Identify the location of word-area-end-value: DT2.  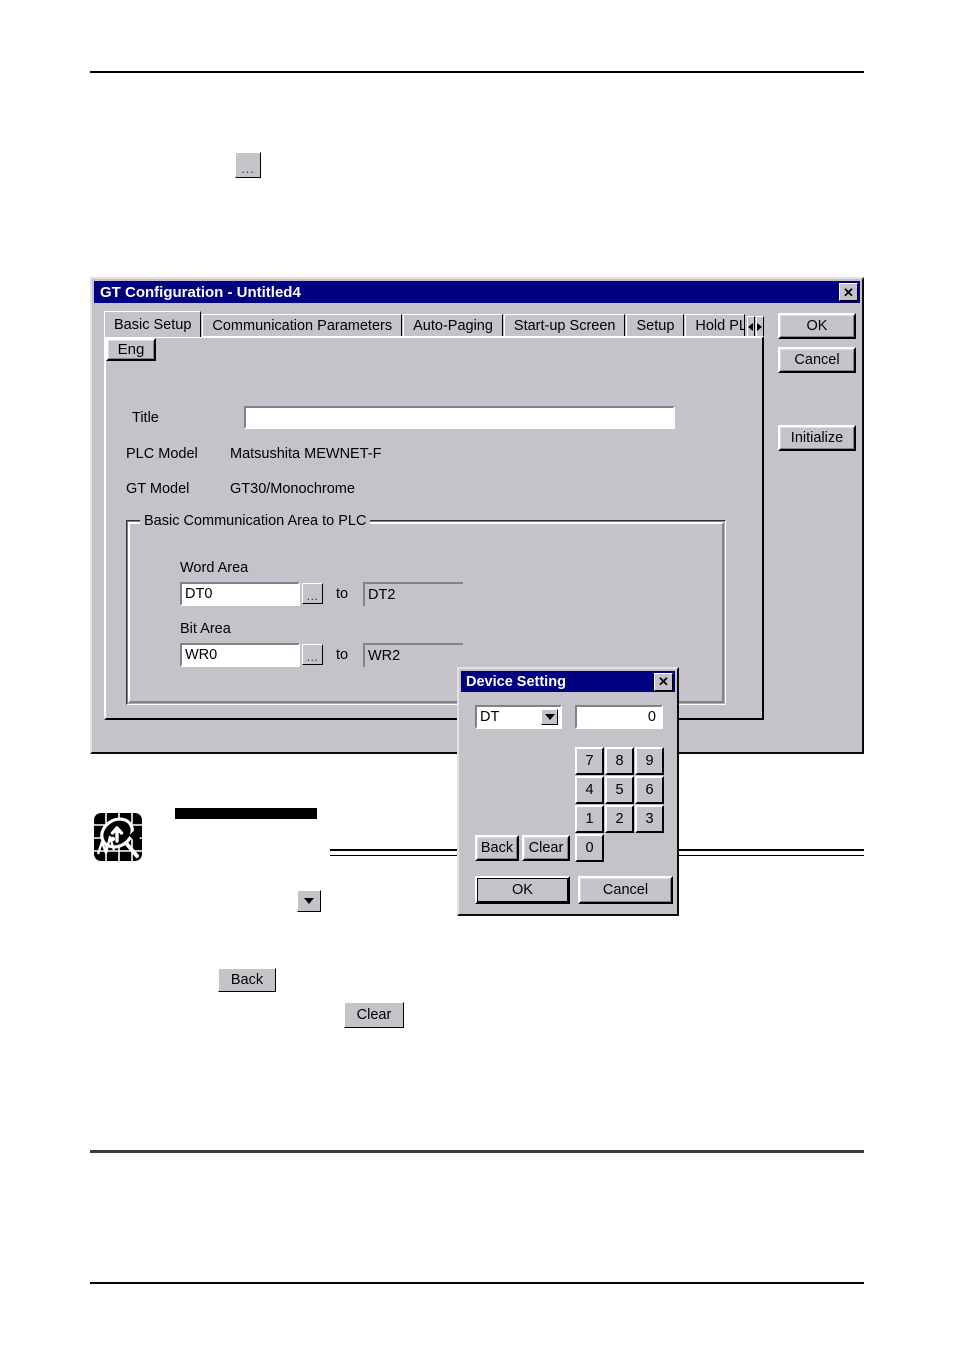
(382, 595).